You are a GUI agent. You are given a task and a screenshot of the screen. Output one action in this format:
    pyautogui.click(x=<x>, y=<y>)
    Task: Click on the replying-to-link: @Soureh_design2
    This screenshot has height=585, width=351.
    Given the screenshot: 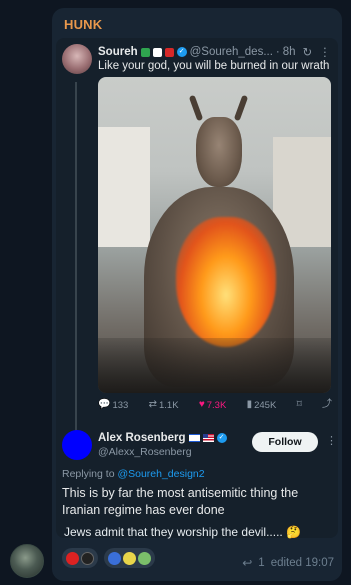 What is the action you would take?
    pyautogui.click(x=160, y=474)
    